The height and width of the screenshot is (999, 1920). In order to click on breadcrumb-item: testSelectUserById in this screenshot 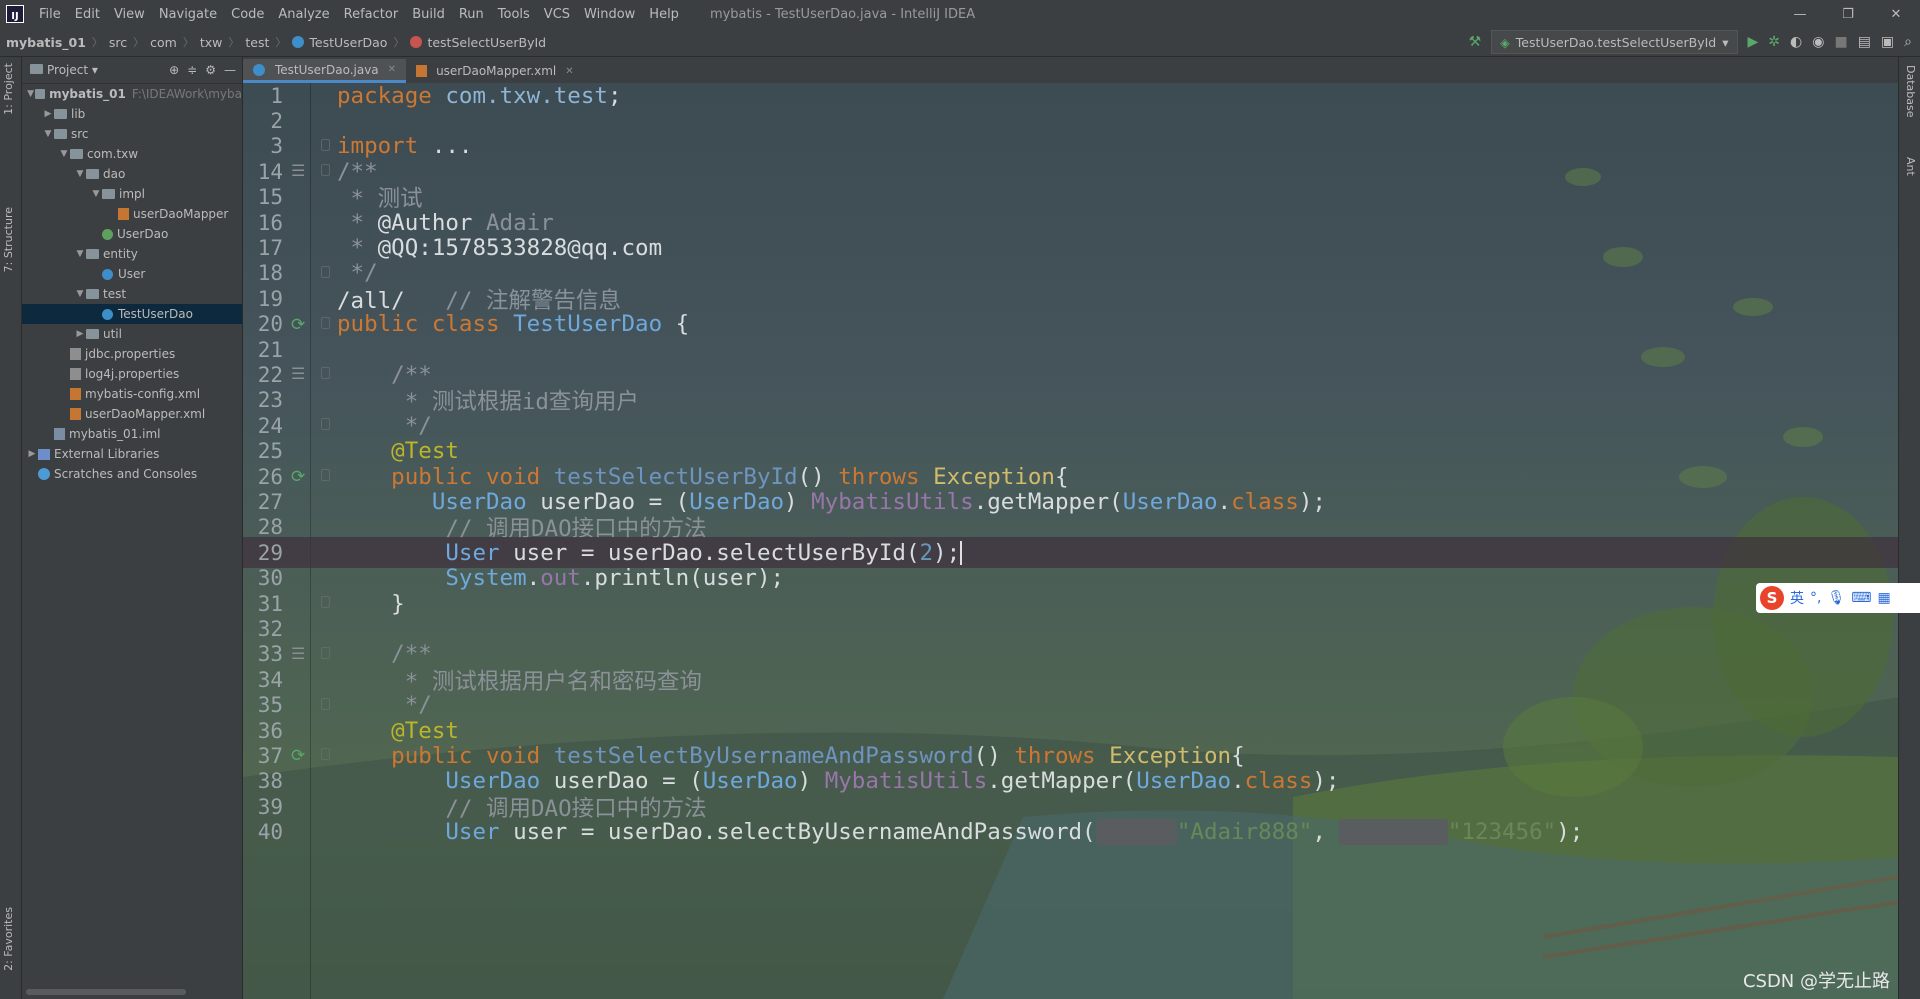, I will do `click(478, 42)`.